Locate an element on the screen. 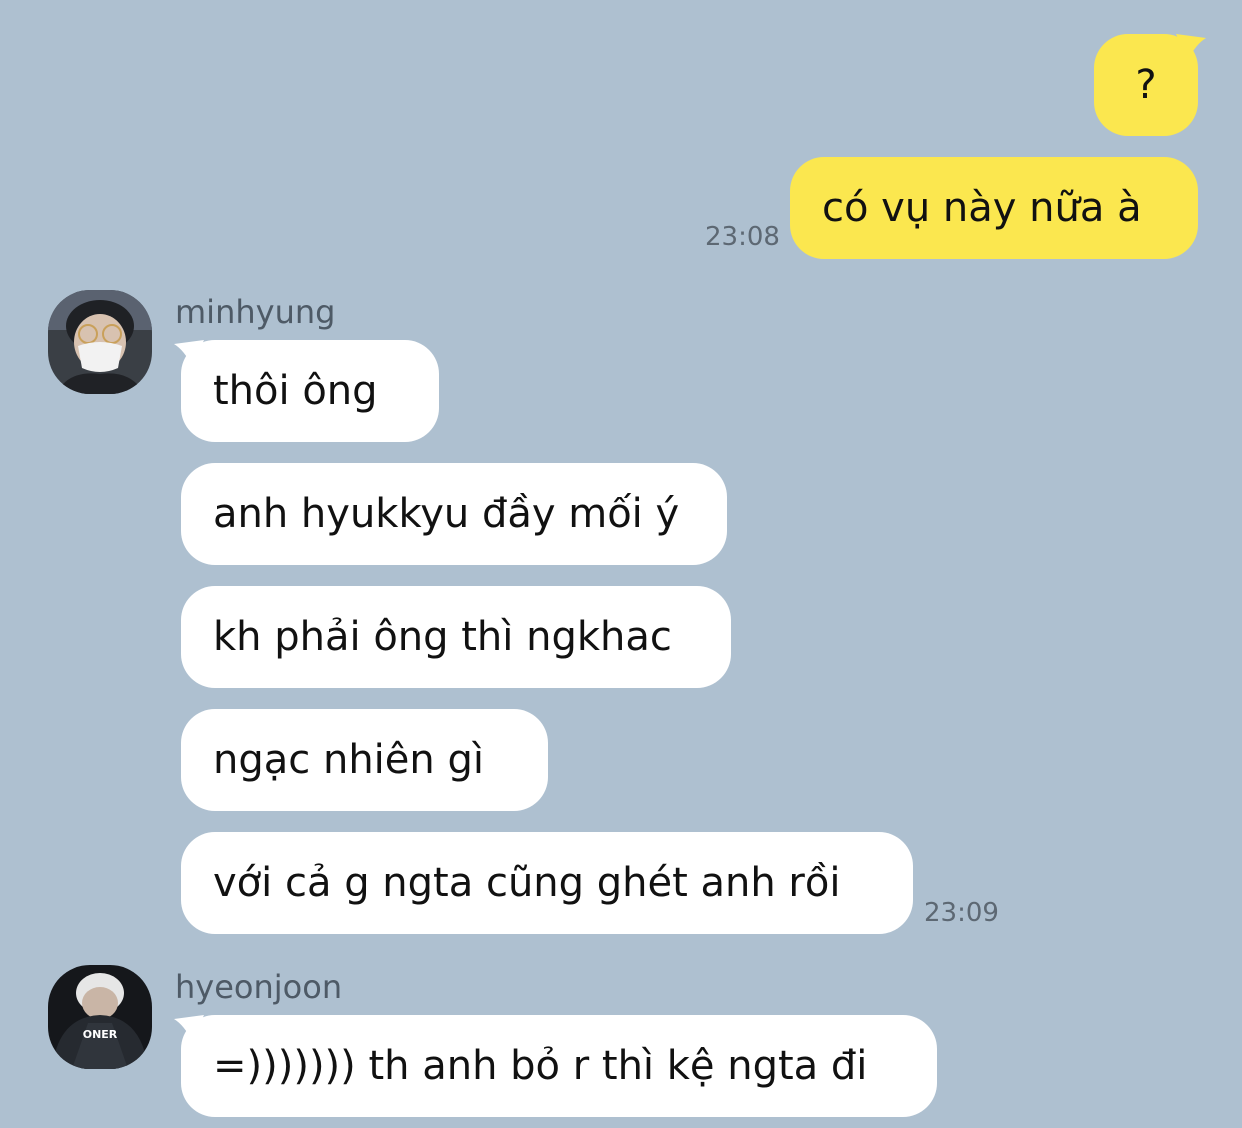 The image size is (1242, 1128). jersey-text: ONER is located at coordinates (100, 1034).